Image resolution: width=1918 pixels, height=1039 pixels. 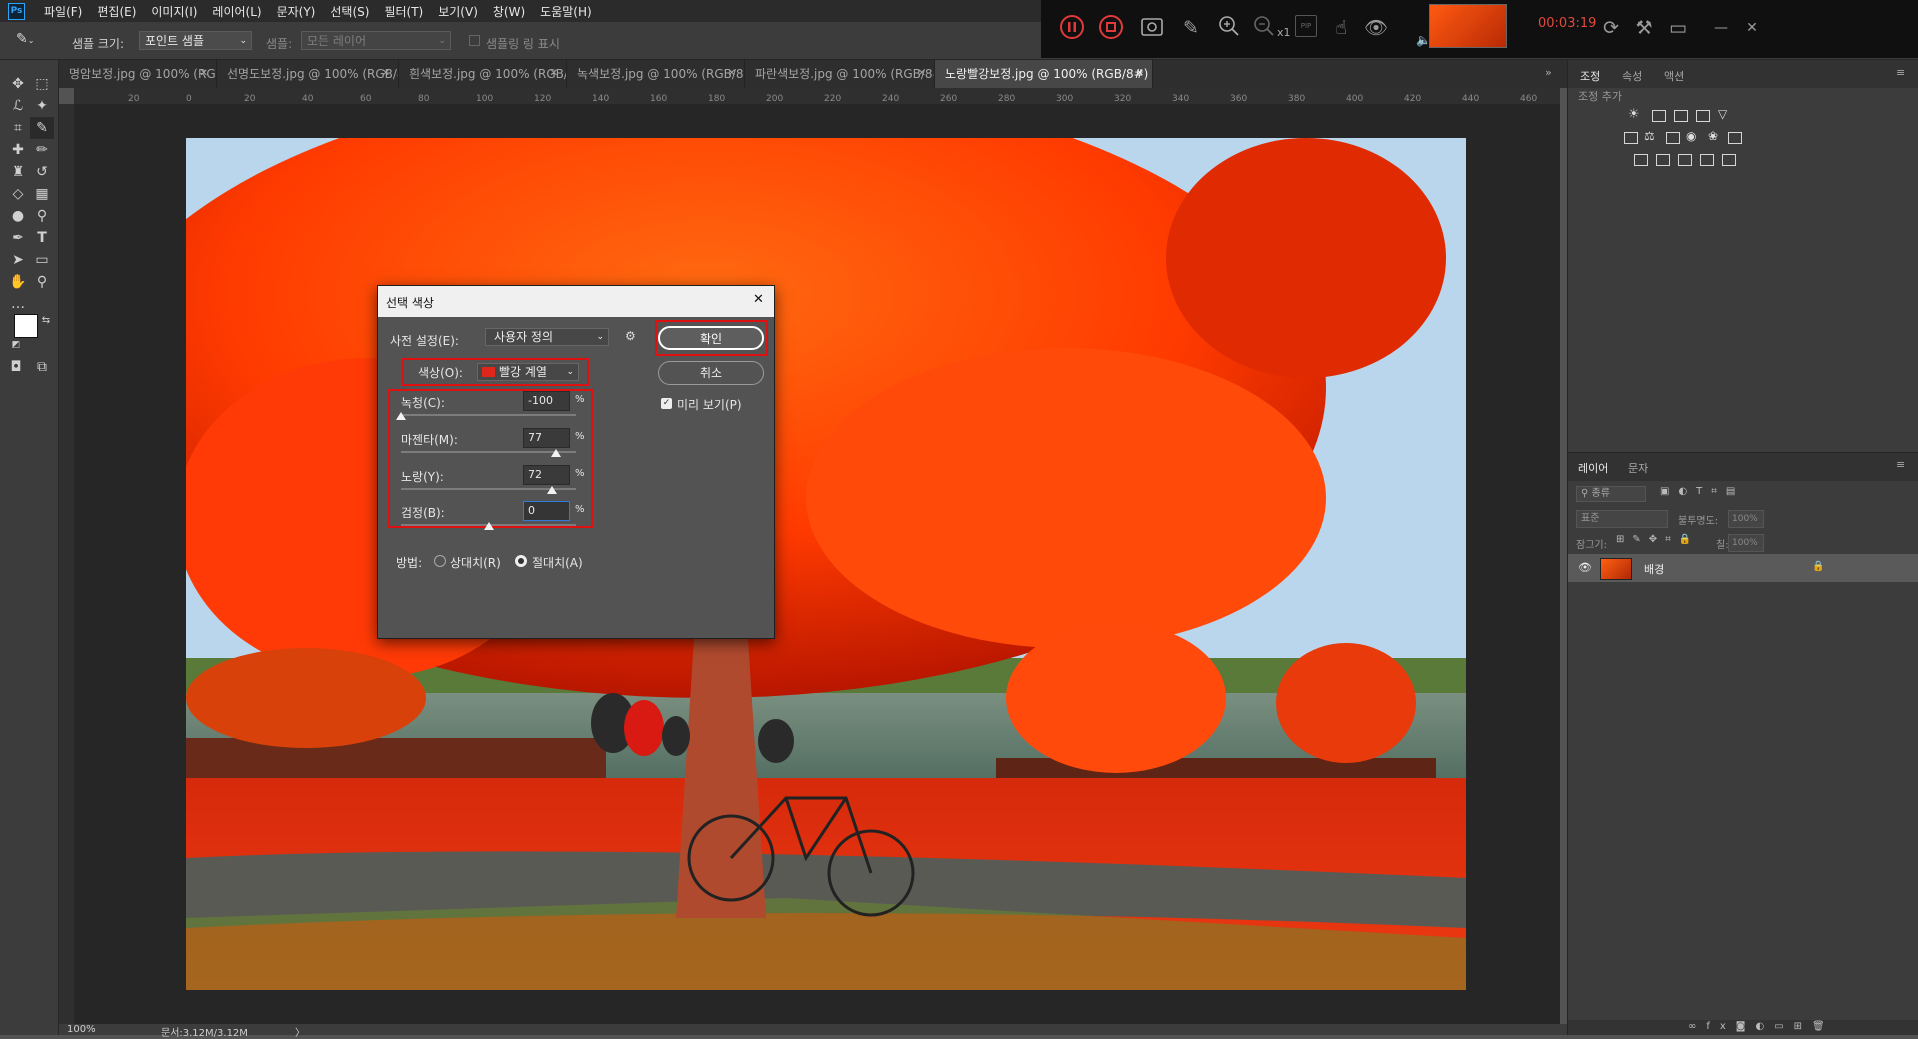 What do you see at coordinates (1611, 28) in the screenshot?
I see `refresh-icon: ⟳` at bounding box center [1611, 28].